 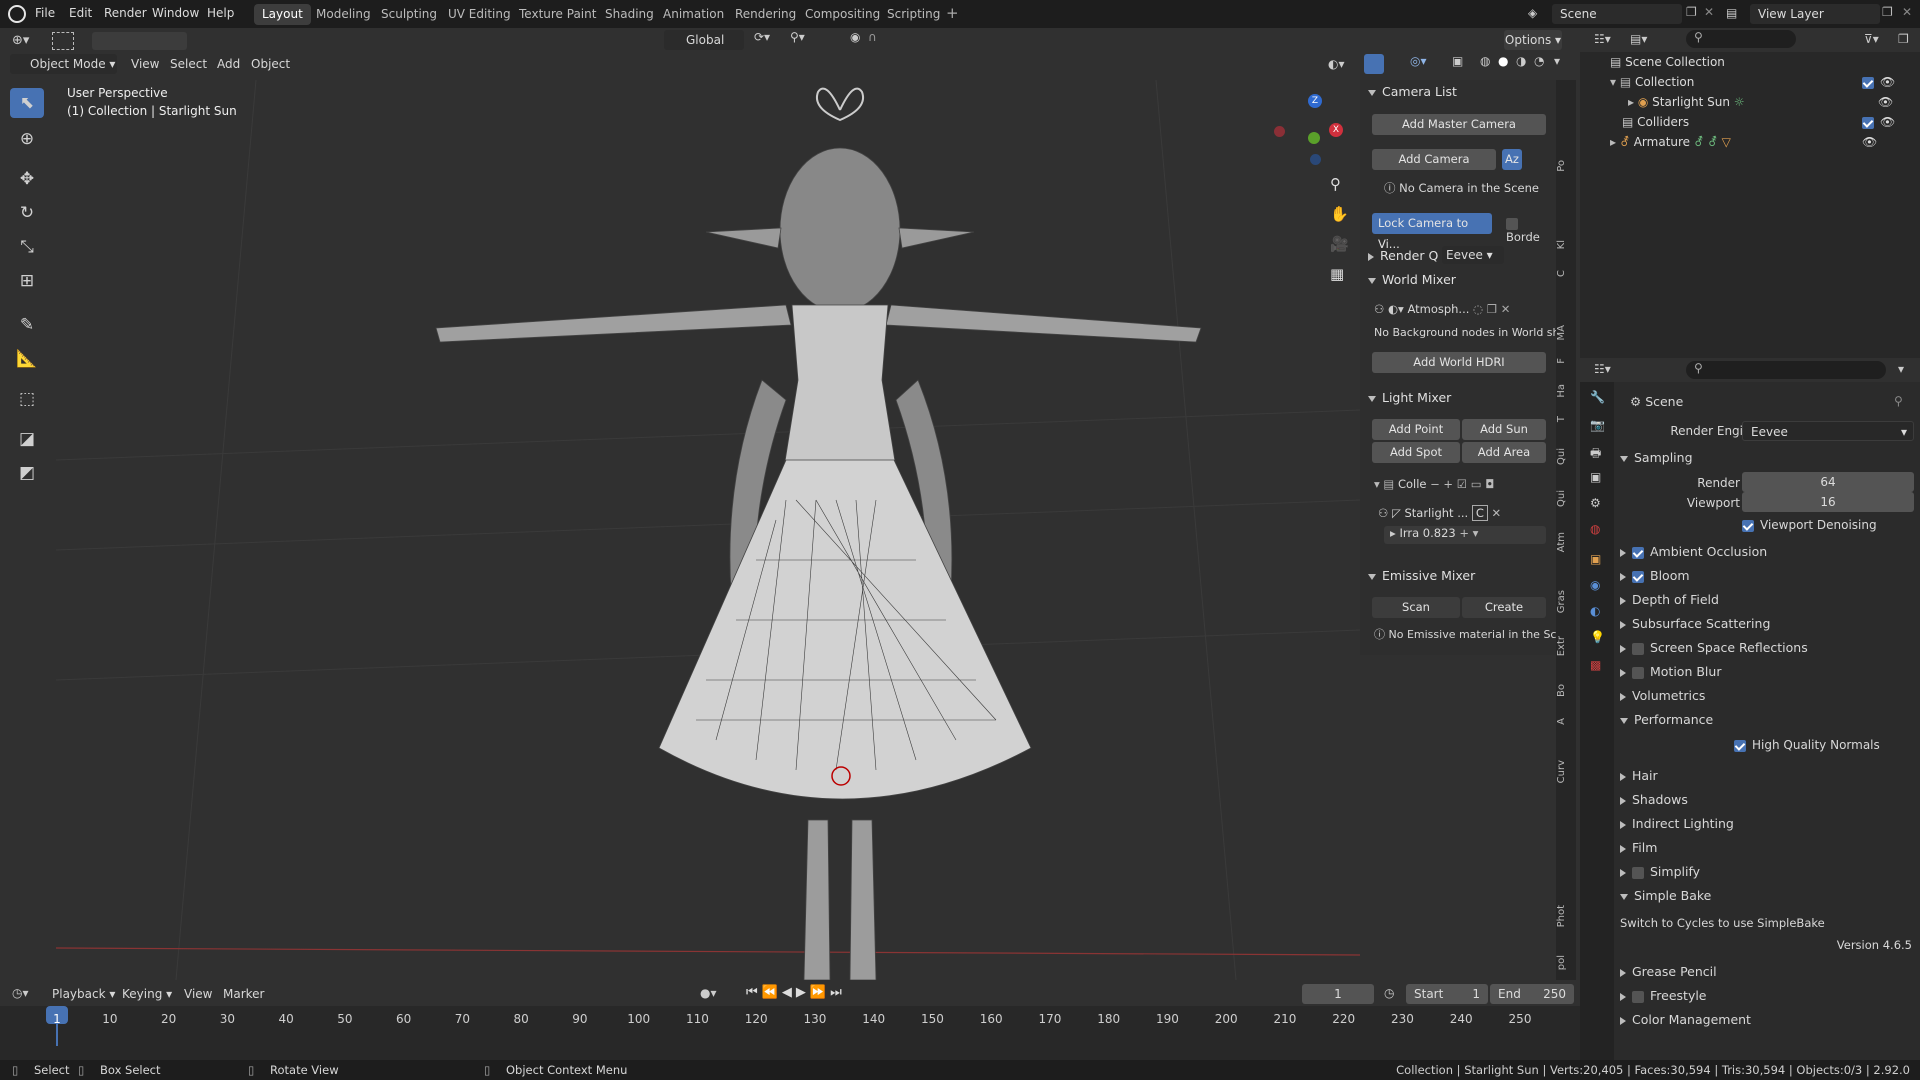 What do you see at coordinates (1459, 124) in the screenshot?
I see `add-master-camera-button: Add Master Camera` at bounding box center [1459, 124].